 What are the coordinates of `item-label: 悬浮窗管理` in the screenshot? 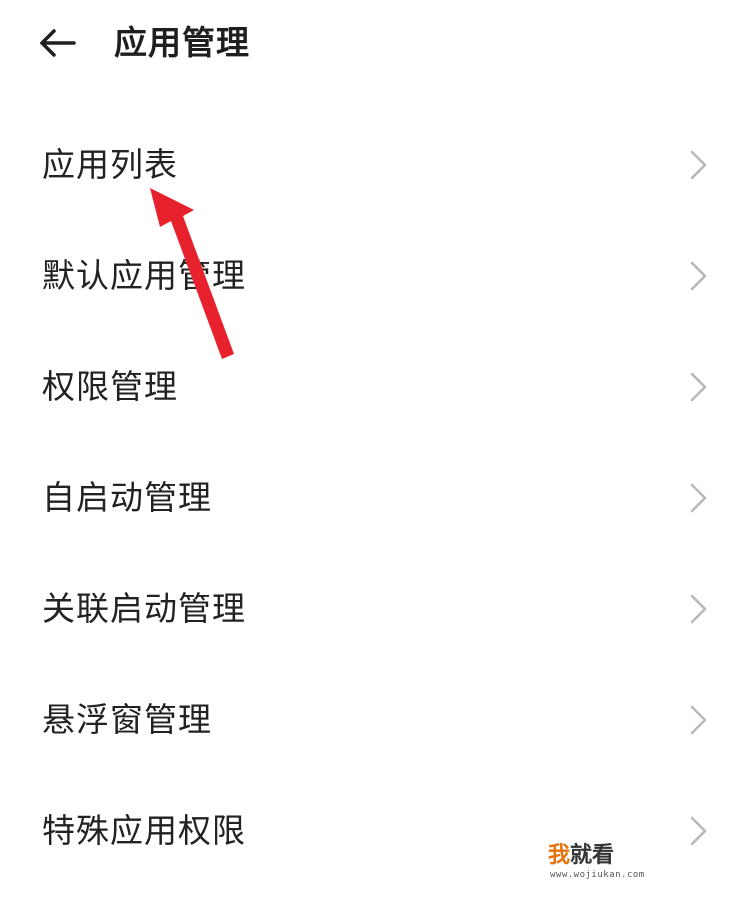 It's located at (127, 719).